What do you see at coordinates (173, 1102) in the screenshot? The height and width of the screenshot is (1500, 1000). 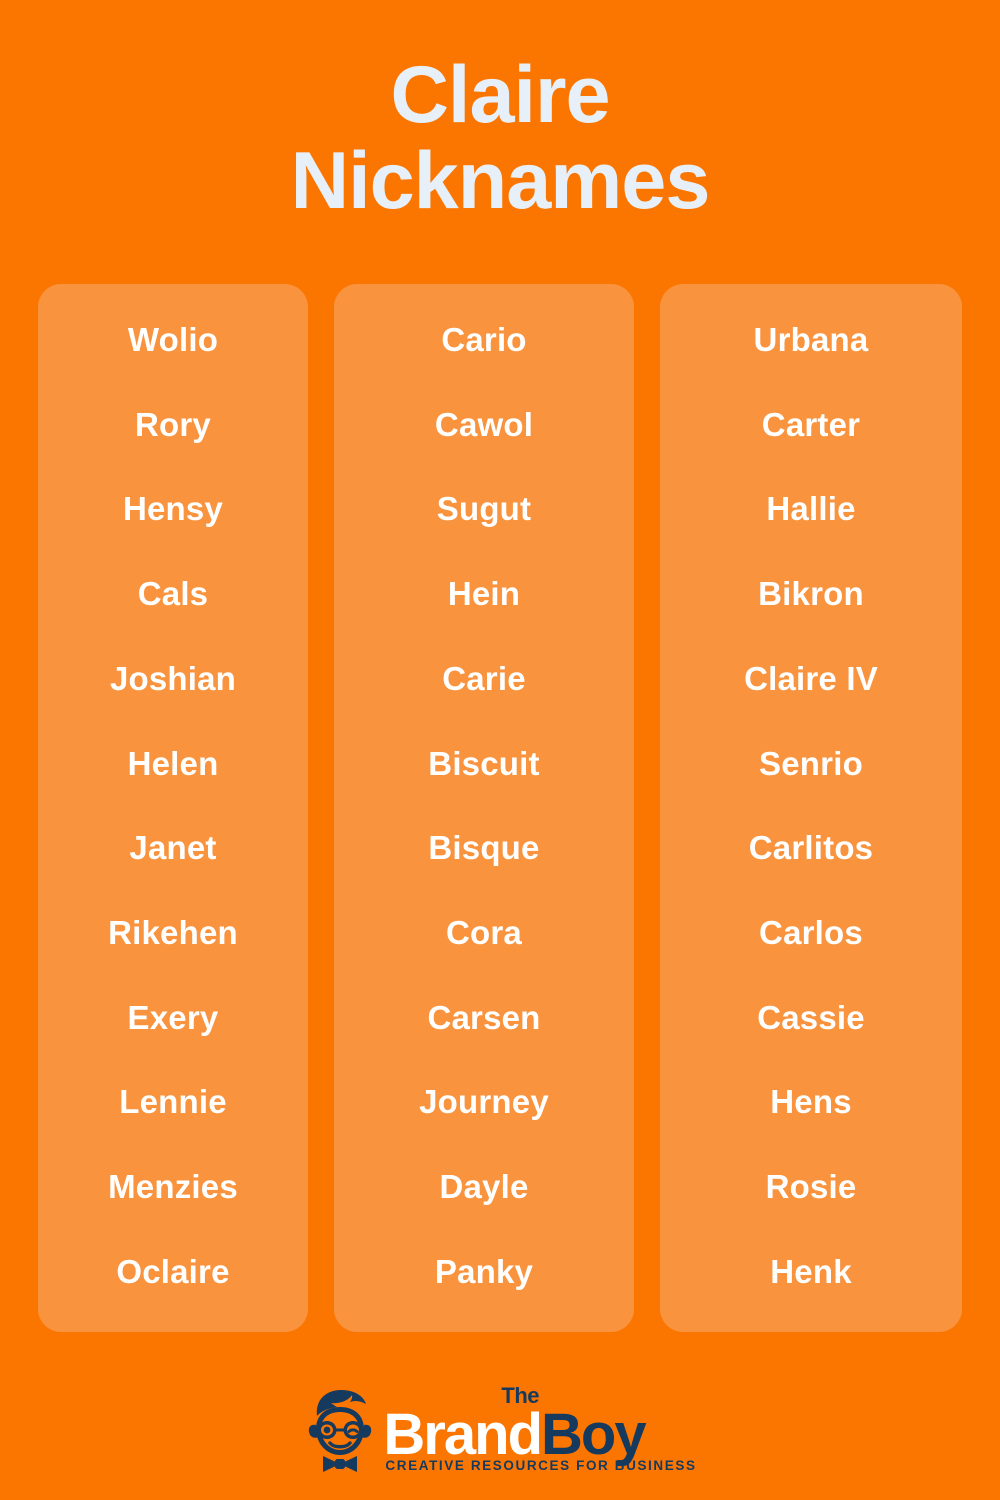 I see `list-item: Lennie` at bounding box center [173, 1102].